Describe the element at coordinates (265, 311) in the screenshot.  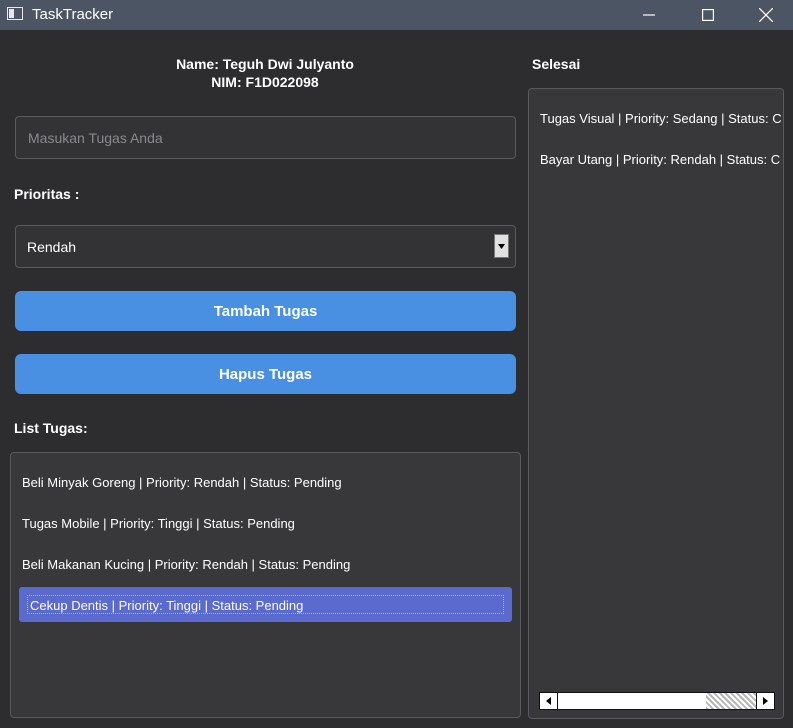
I see `add-task-button: Tambah Tugas` at that location.